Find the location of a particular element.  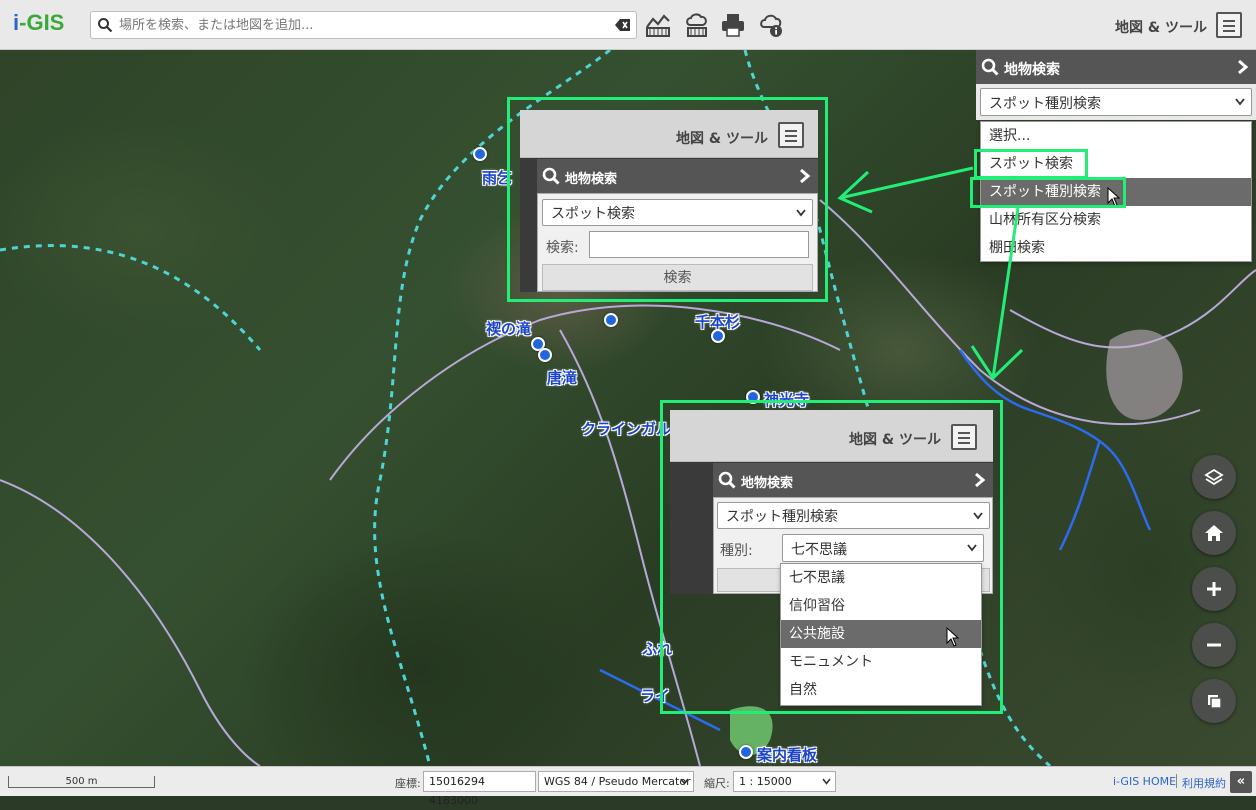

home-icon is located at coordinates (1214, 533).